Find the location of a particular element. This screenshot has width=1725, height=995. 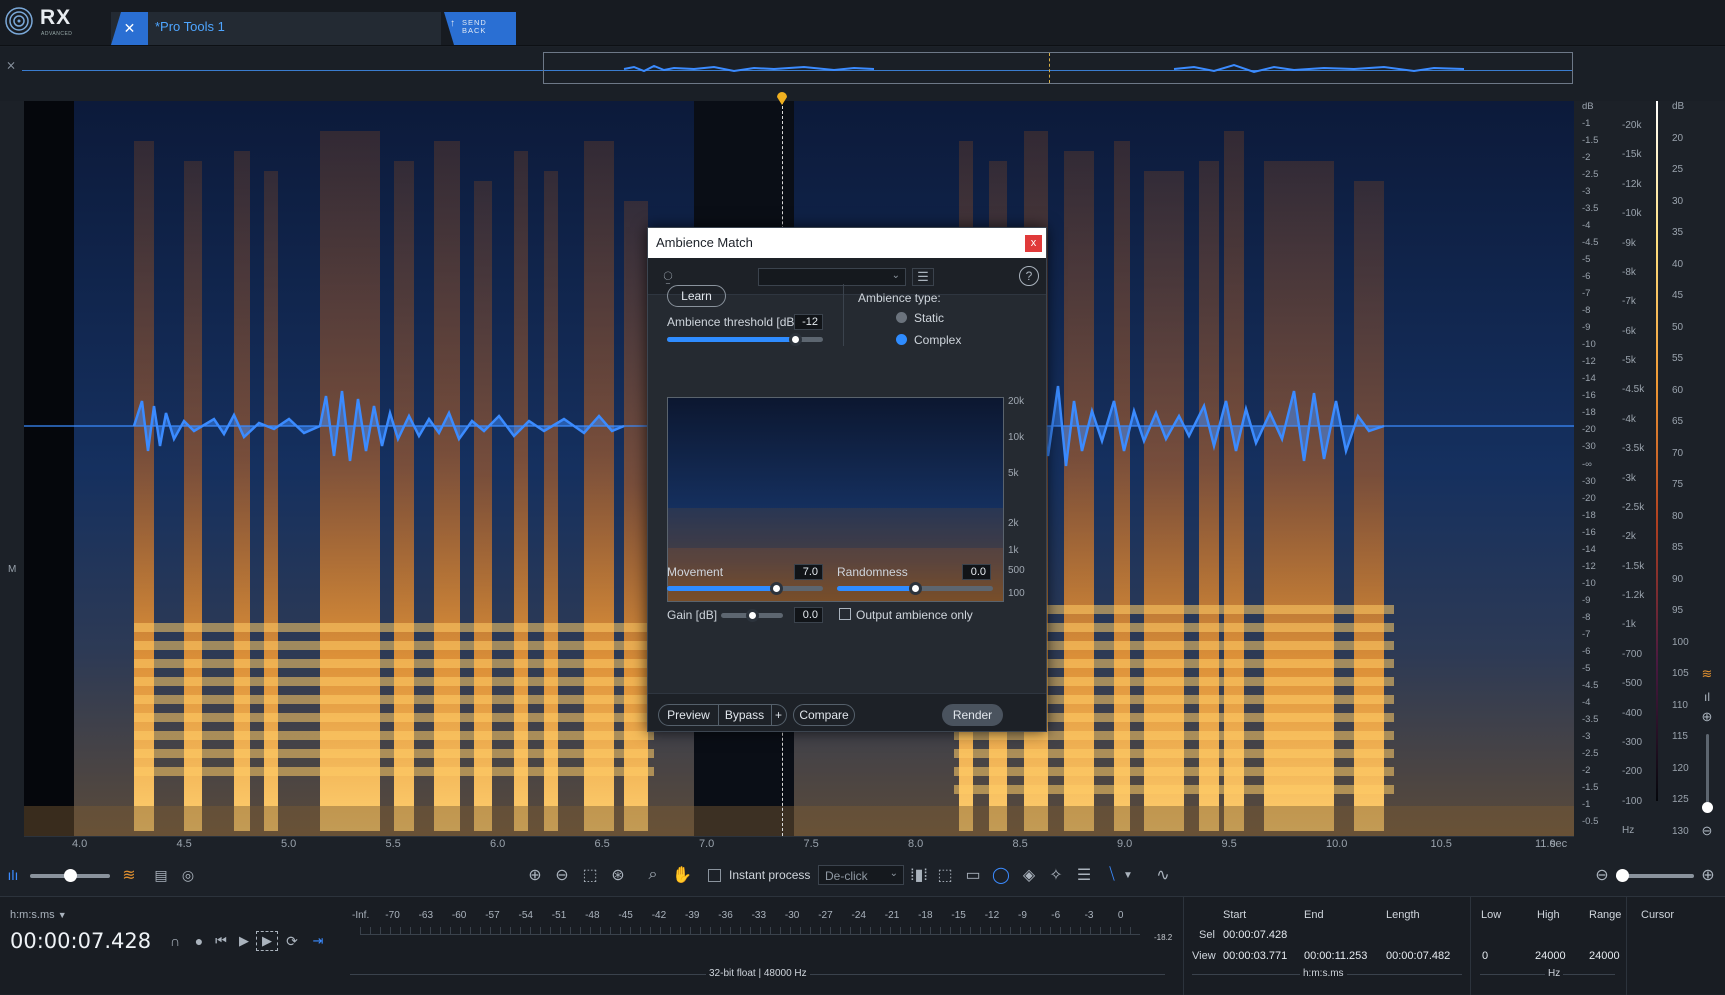

instant-process-select: De-click ⌄ is located at coordinates (861, 875).